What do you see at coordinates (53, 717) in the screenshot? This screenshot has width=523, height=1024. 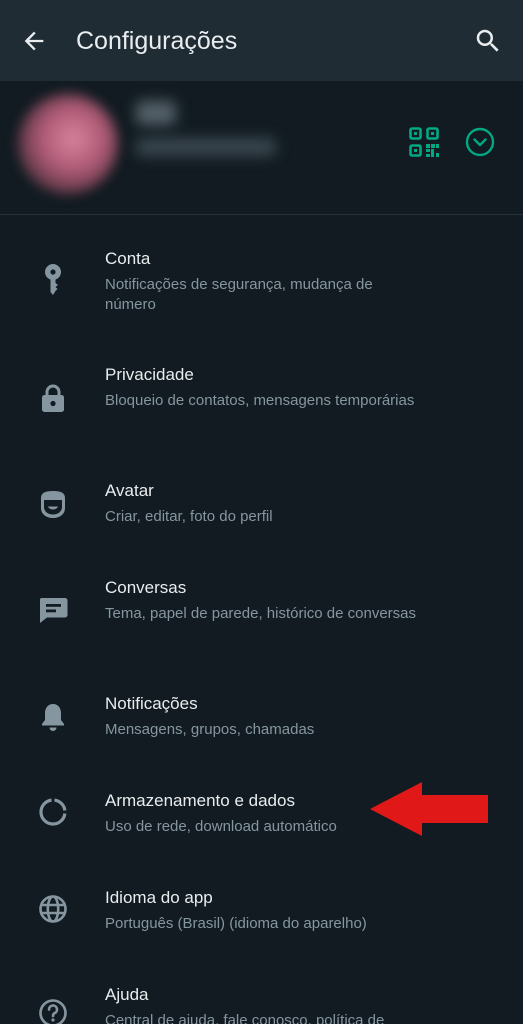 I see `bell-icon` at bounding box center [53, 717].